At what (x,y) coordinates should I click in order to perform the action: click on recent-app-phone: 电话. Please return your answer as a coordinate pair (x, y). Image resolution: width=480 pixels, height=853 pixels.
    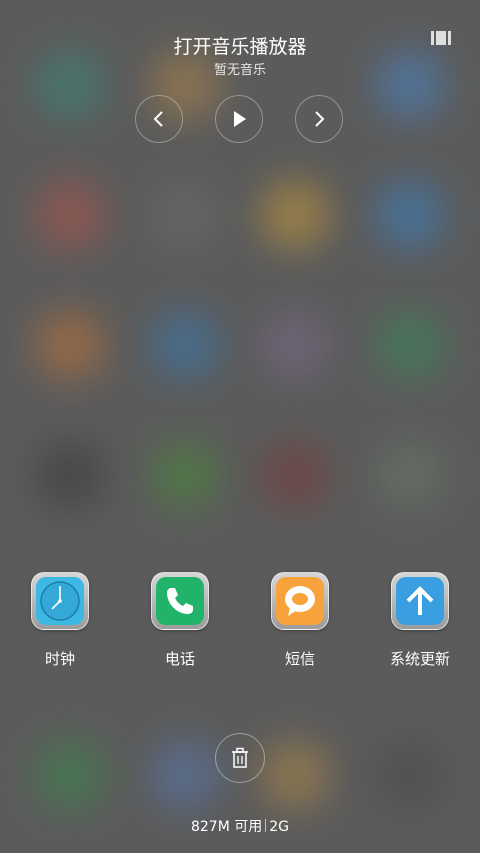
    Looking at the image, I should click on (180, 620).